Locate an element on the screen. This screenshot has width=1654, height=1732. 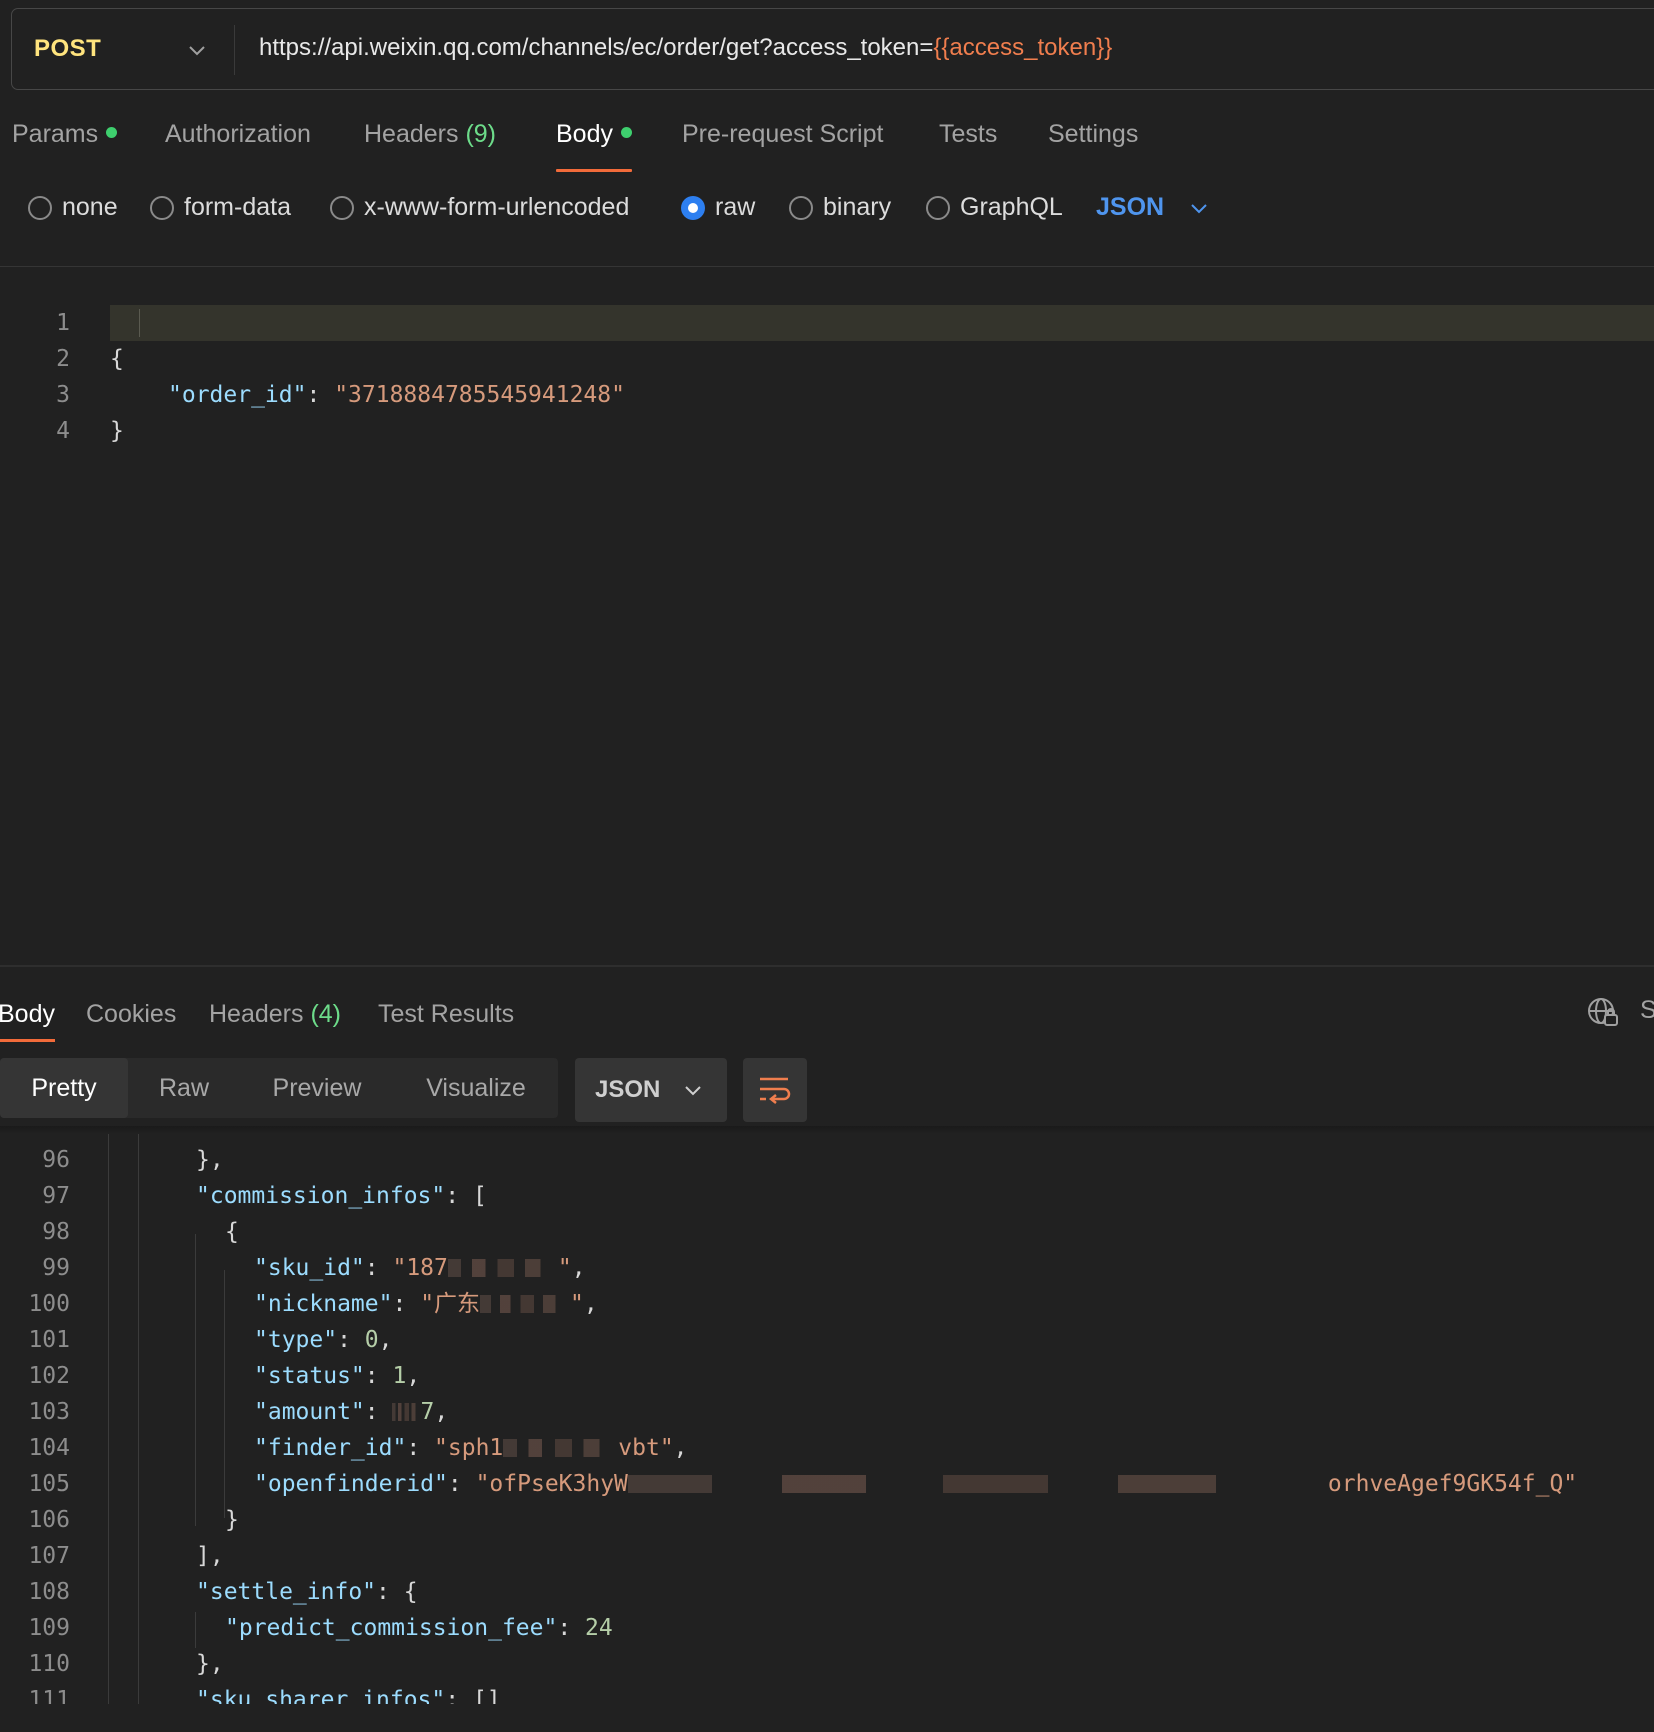
radio-none: none is located at coordinates (73, 207).